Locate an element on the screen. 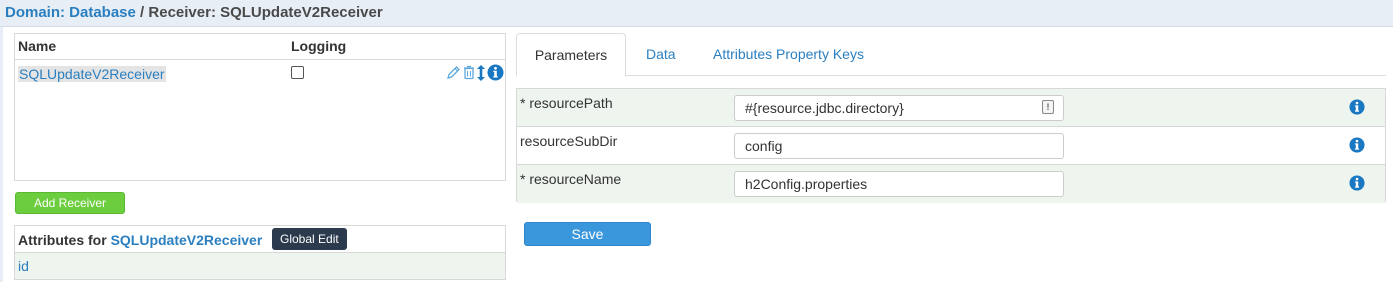 This screenshot has height=282, width=1393. attributes-receiver-name: SQLUpdateV2Receiver is located at coordinates (187, 240).